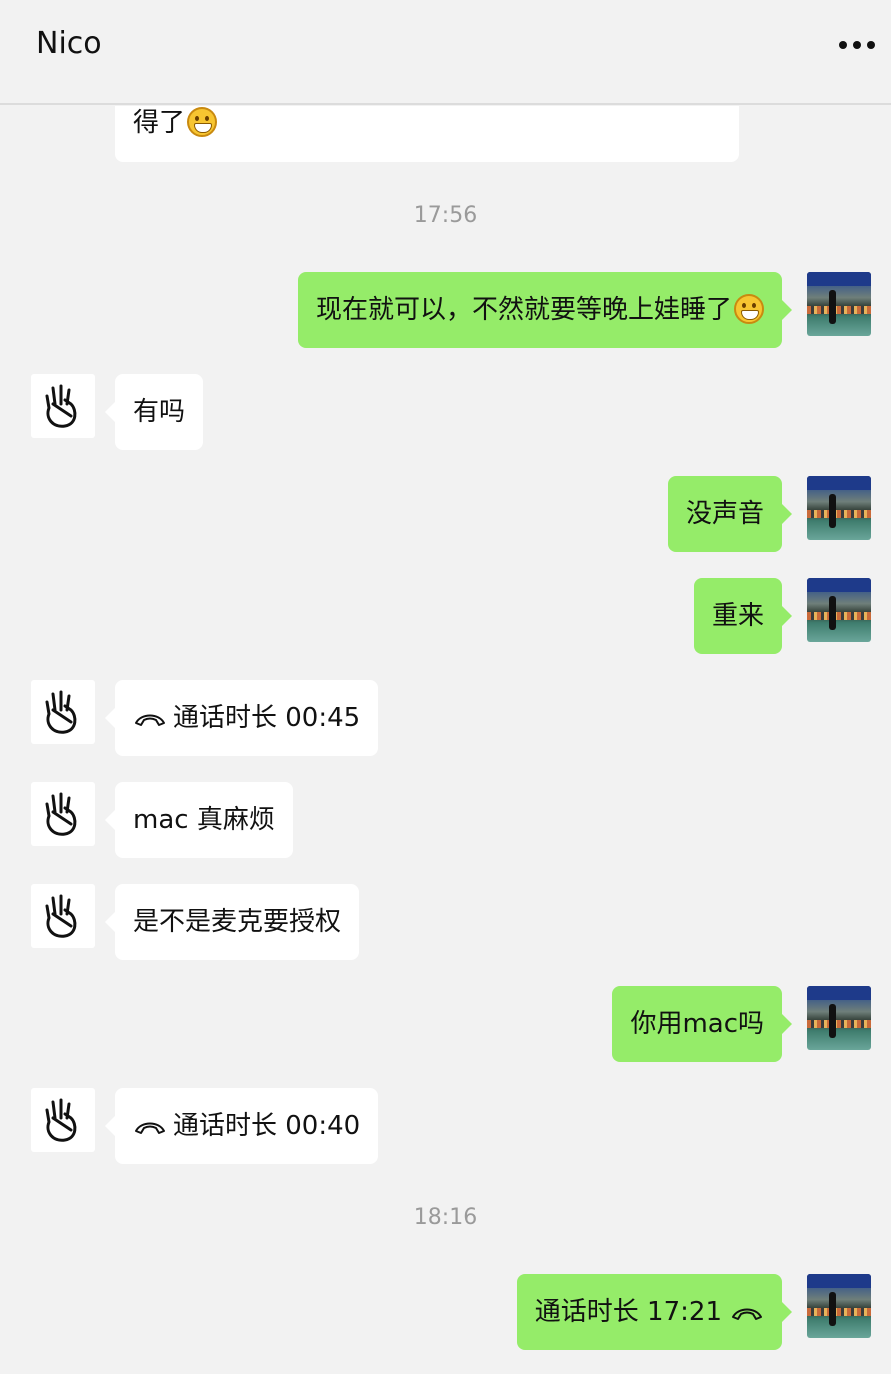 This screenshot has height=1374, width=891. Describe the element at coordinates (523, 310) in the screenshot. I see `message-text: 现在就可以，不然就要等晚上娃睡了` at that location.